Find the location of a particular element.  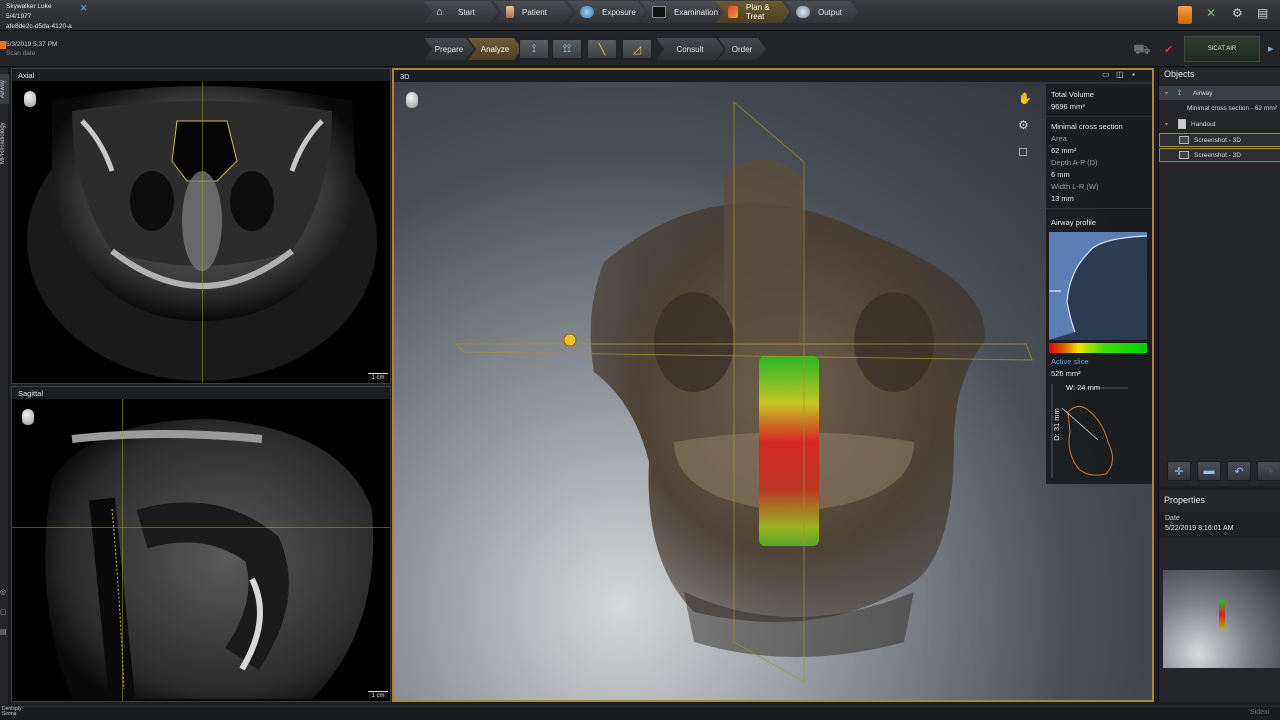

gear-icon: ⚙ is located at coordinates (1241, 15).